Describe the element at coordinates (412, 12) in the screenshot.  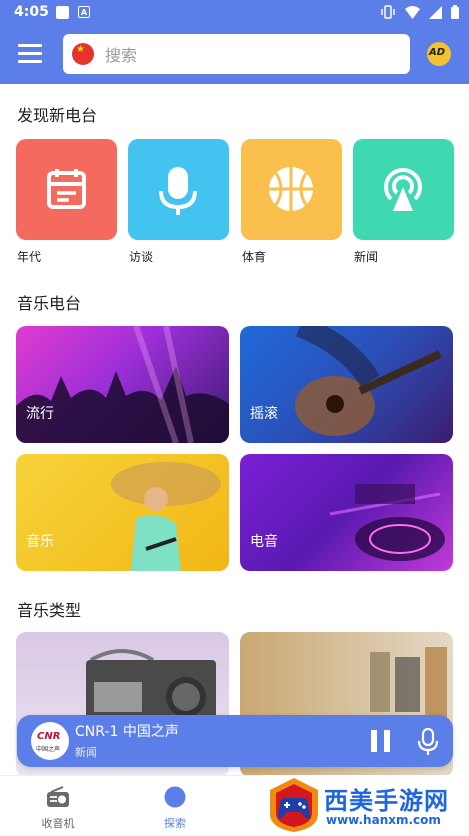
I see `wifi-icon` at that location.